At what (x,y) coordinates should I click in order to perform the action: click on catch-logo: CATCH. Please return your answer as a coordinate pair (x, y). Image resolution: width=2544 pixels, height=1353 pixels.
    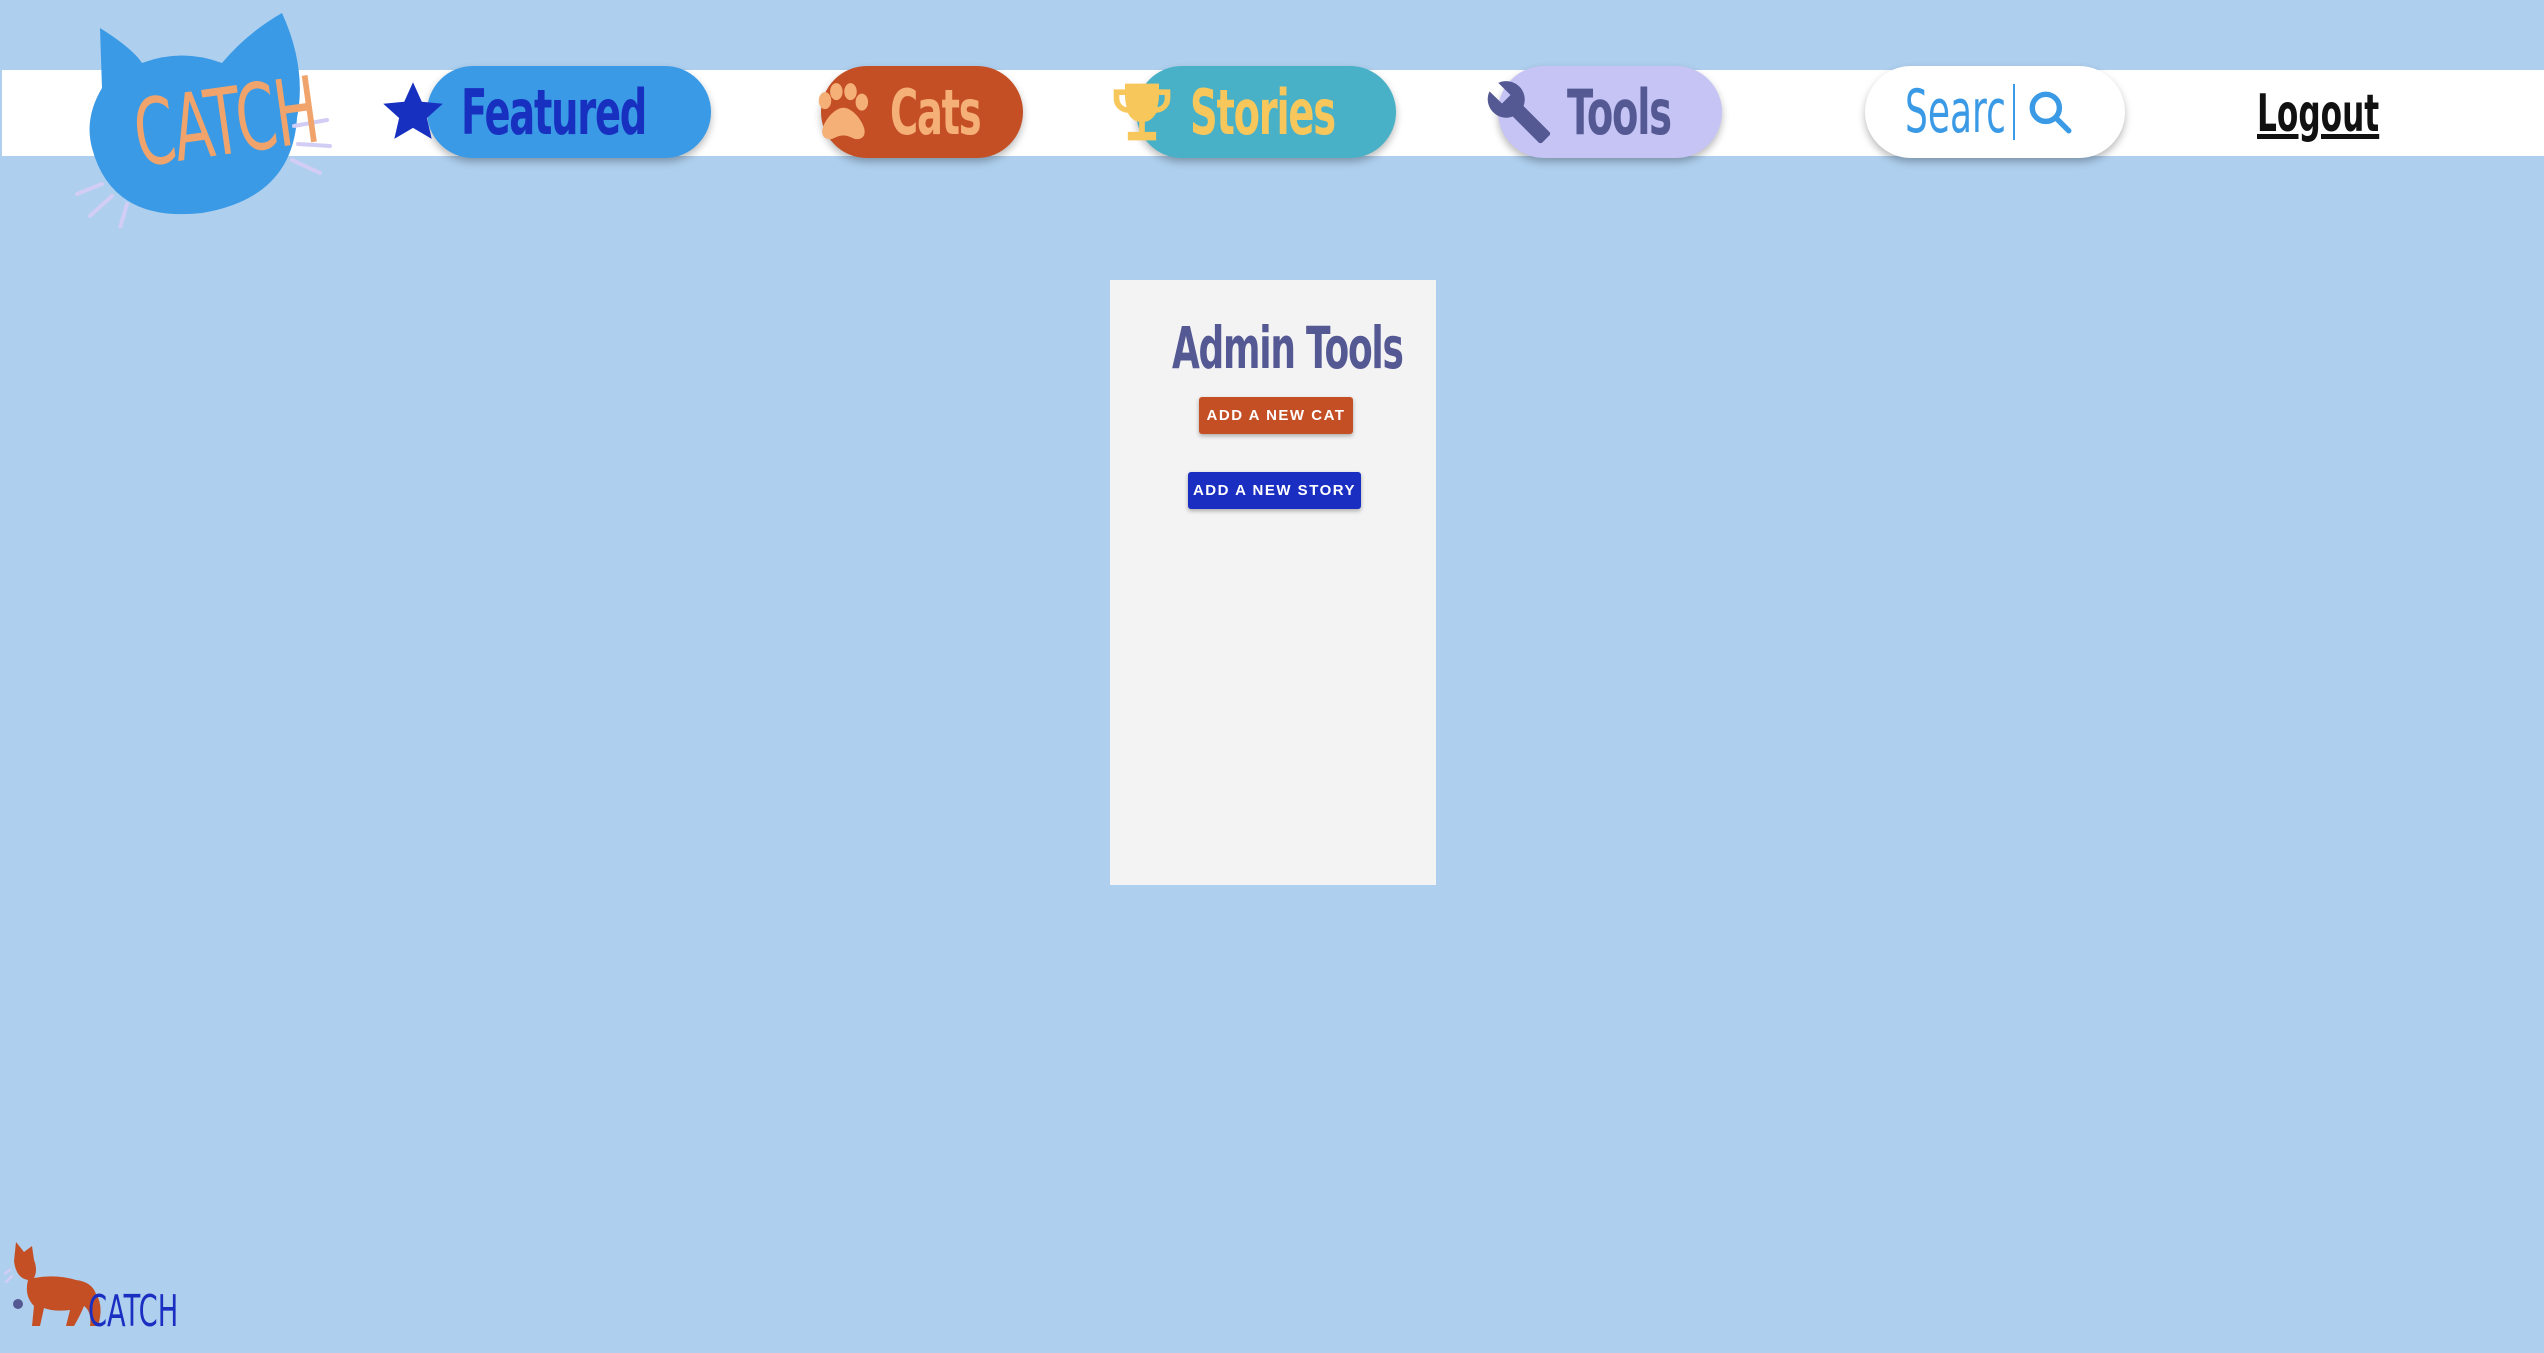
    Looking at the image, I should click on (207, 119).